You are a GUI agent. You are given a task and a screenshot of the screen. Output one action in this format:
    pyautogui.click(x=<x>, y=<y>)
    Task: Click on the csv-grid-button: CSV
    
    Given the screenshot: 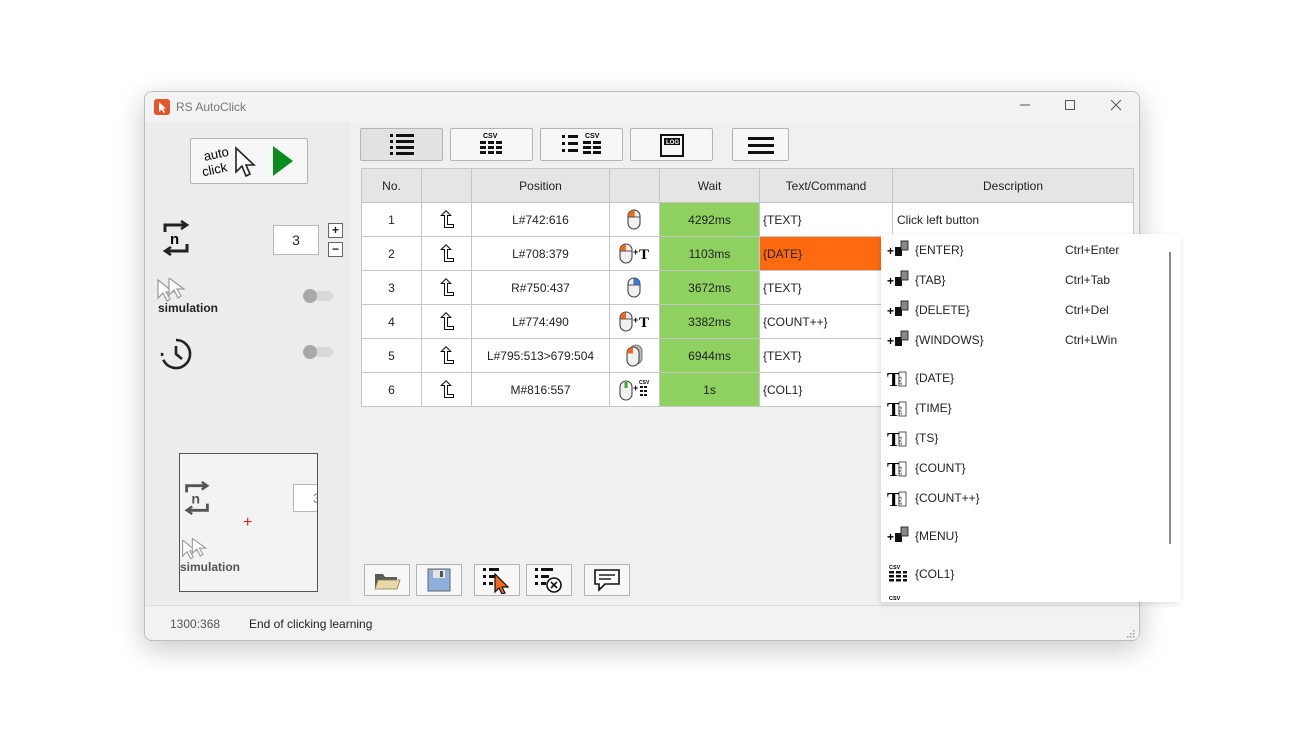 What is the action you would take?
    pyautogui.click(x=491, y=144)
    